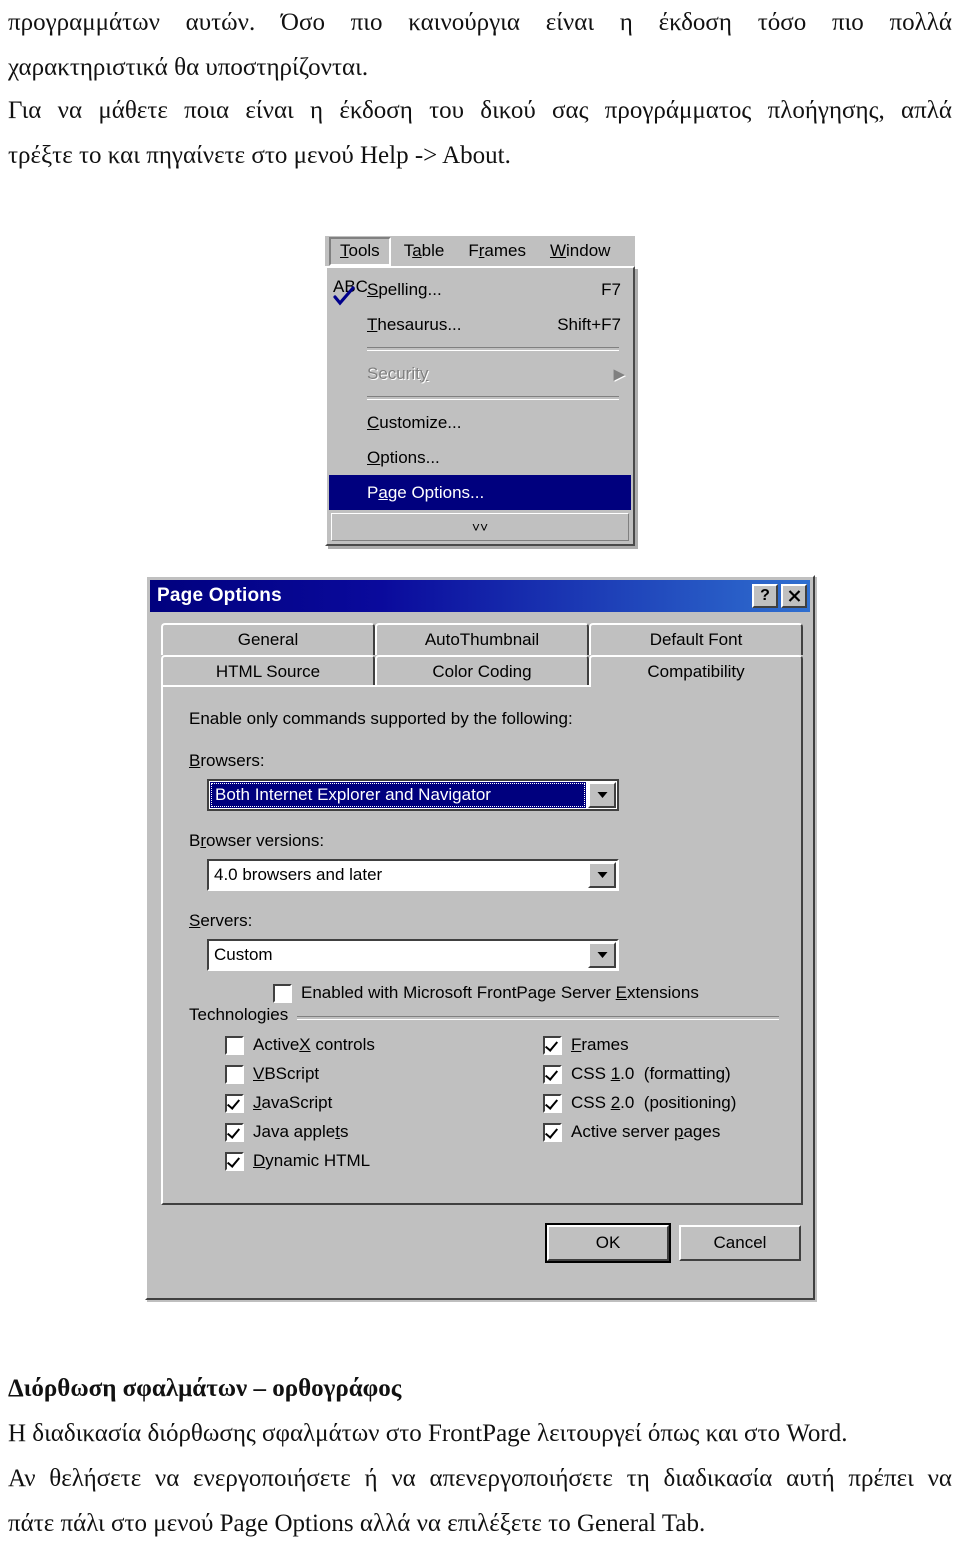  Describe the element at coordinates (282, 993) in the screenshot. I see `server-extensions-checkbox` at that location.